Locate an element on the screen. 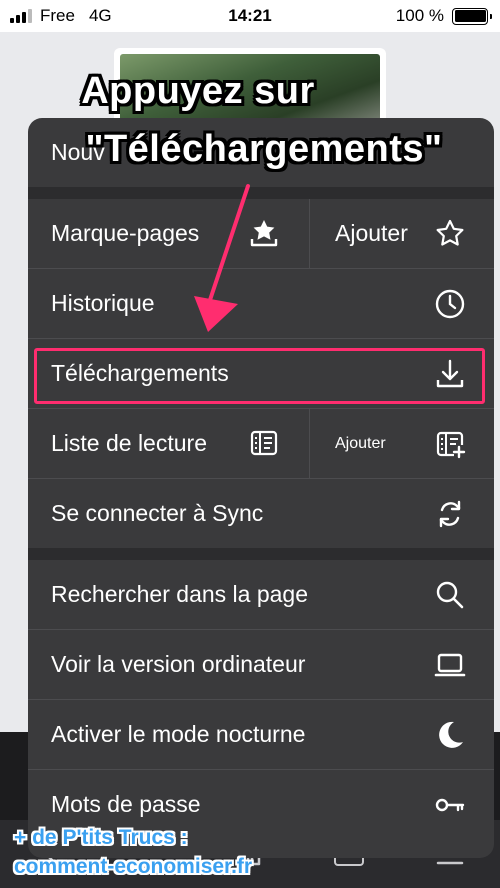 This screenshot has height=888, width=500. battery-percent: 100 % is located at coordinates (419, 15).